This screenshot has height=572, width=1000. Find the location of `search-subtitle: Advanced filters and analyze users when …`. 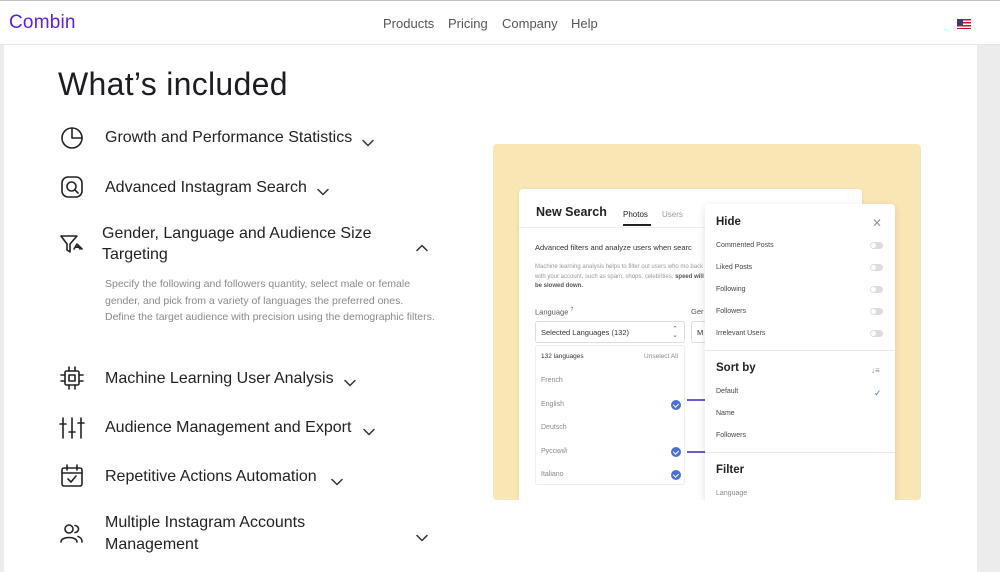

search-subtitle: Advanced filters and analyze users when … is located at coordinates (613, 247).